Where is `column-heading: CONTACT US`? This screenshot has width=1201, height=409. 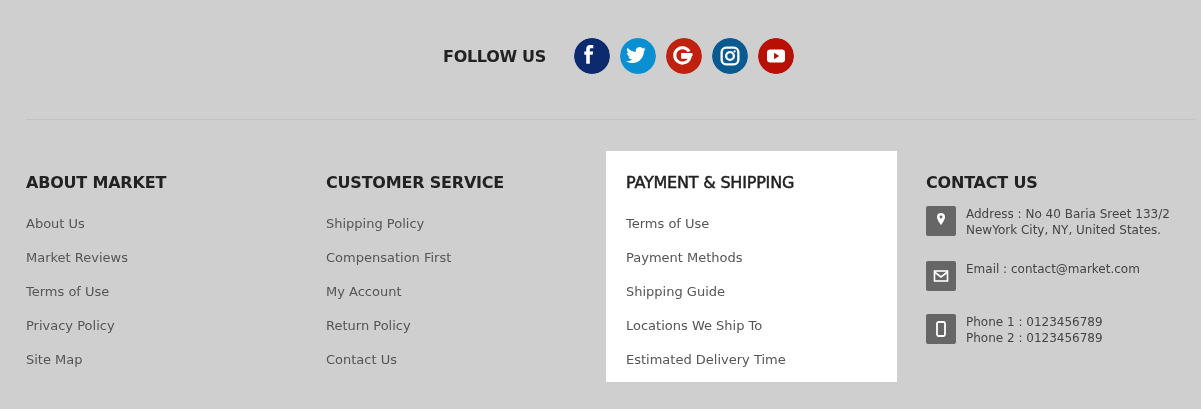 column-heading: CONTACT US is located at coordinates (982, 182).